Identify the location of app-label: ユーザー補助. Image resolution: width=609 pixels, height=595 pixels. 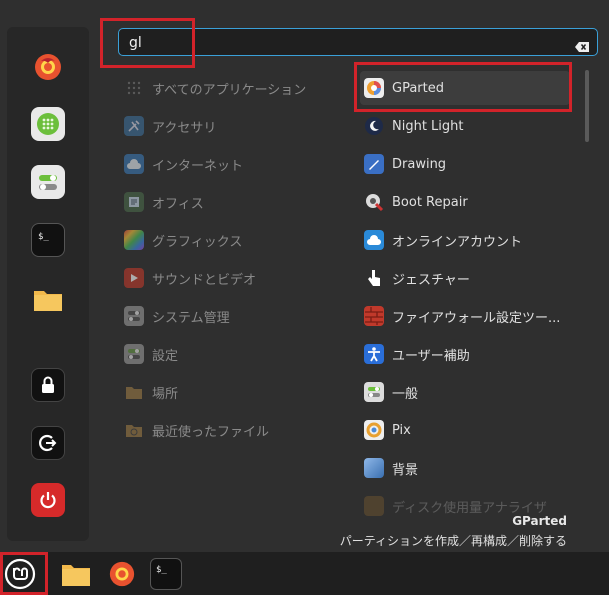
(431, 356).